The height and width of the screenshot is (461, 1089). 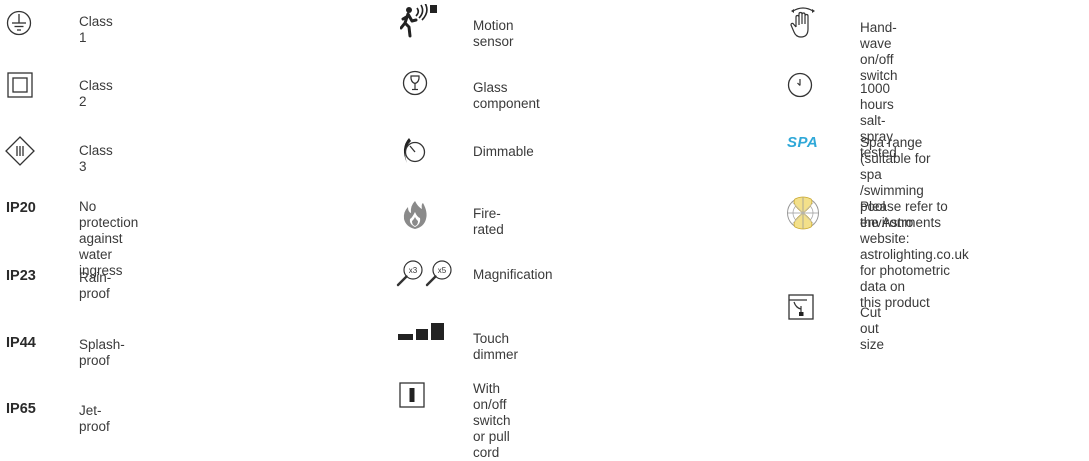 What do you see at coordinates (414, 150) in the screenshot?
I see `dimmable-icon` at bounding box center [414, 150].